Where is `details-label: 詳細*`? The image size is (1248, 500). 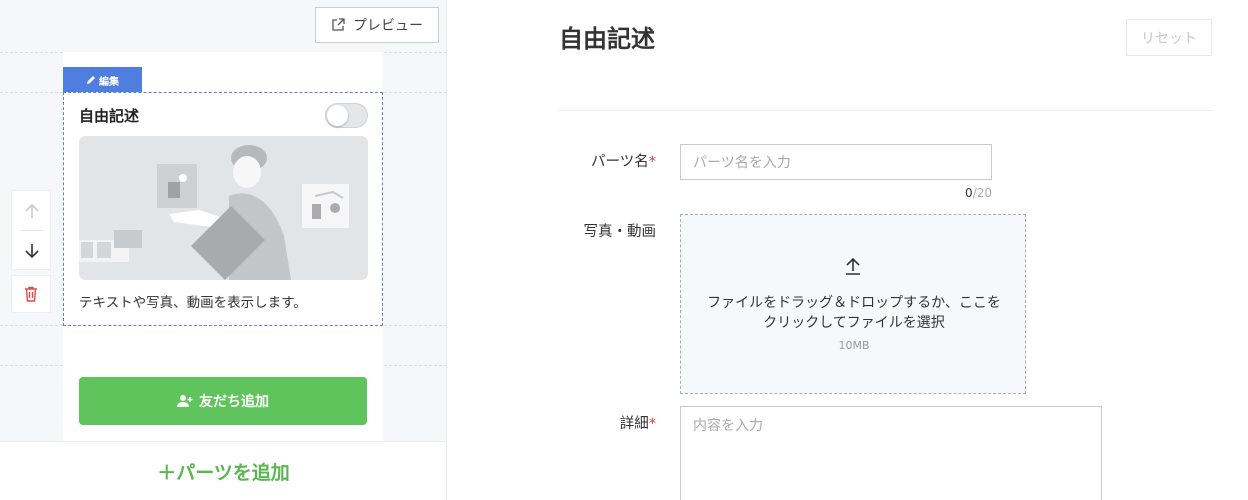 details-label: 詳細* is located at coordinates (596, 422).